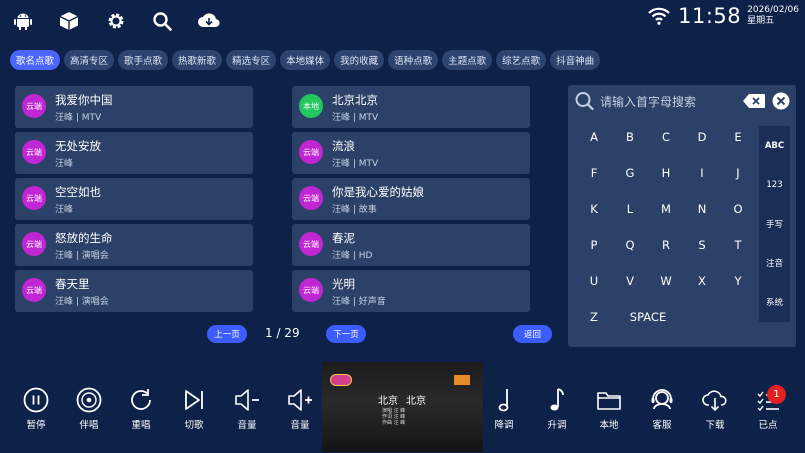 This screenshot has width=805, height=453. I want to click on tab-5: 本地媒体, so click(305, 60).